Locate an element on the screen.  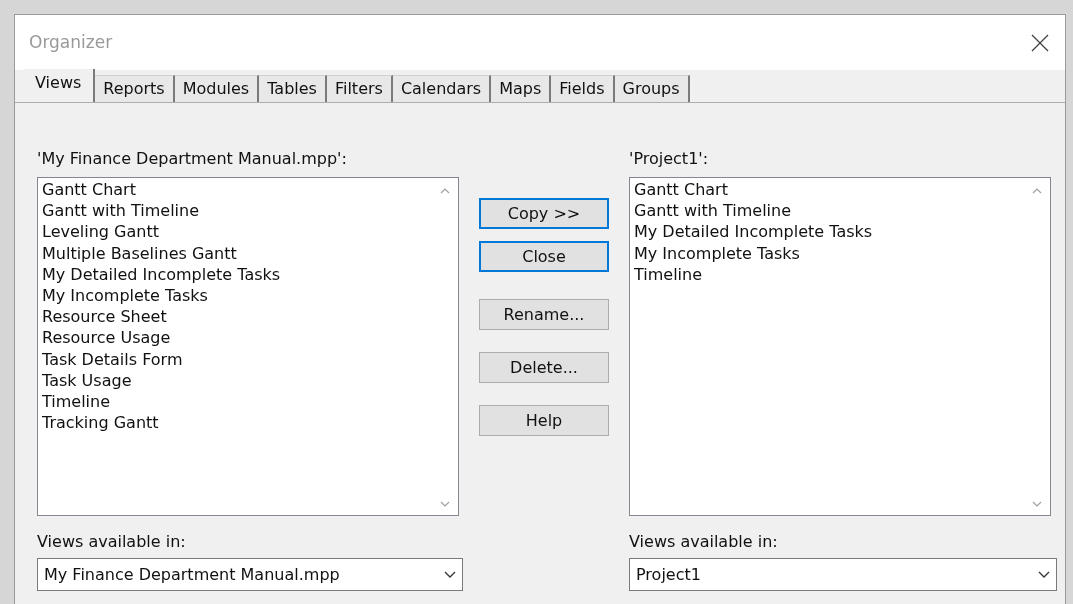
list-label: 'Project1': is located at coordinates (669, 159).